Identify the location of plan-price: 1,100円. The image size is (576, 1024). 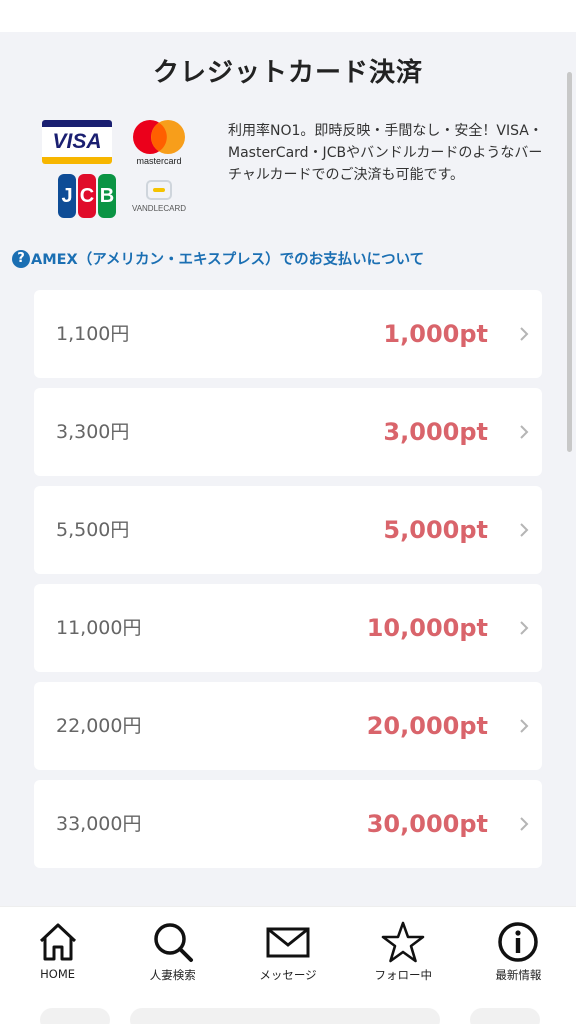
(93, 334).